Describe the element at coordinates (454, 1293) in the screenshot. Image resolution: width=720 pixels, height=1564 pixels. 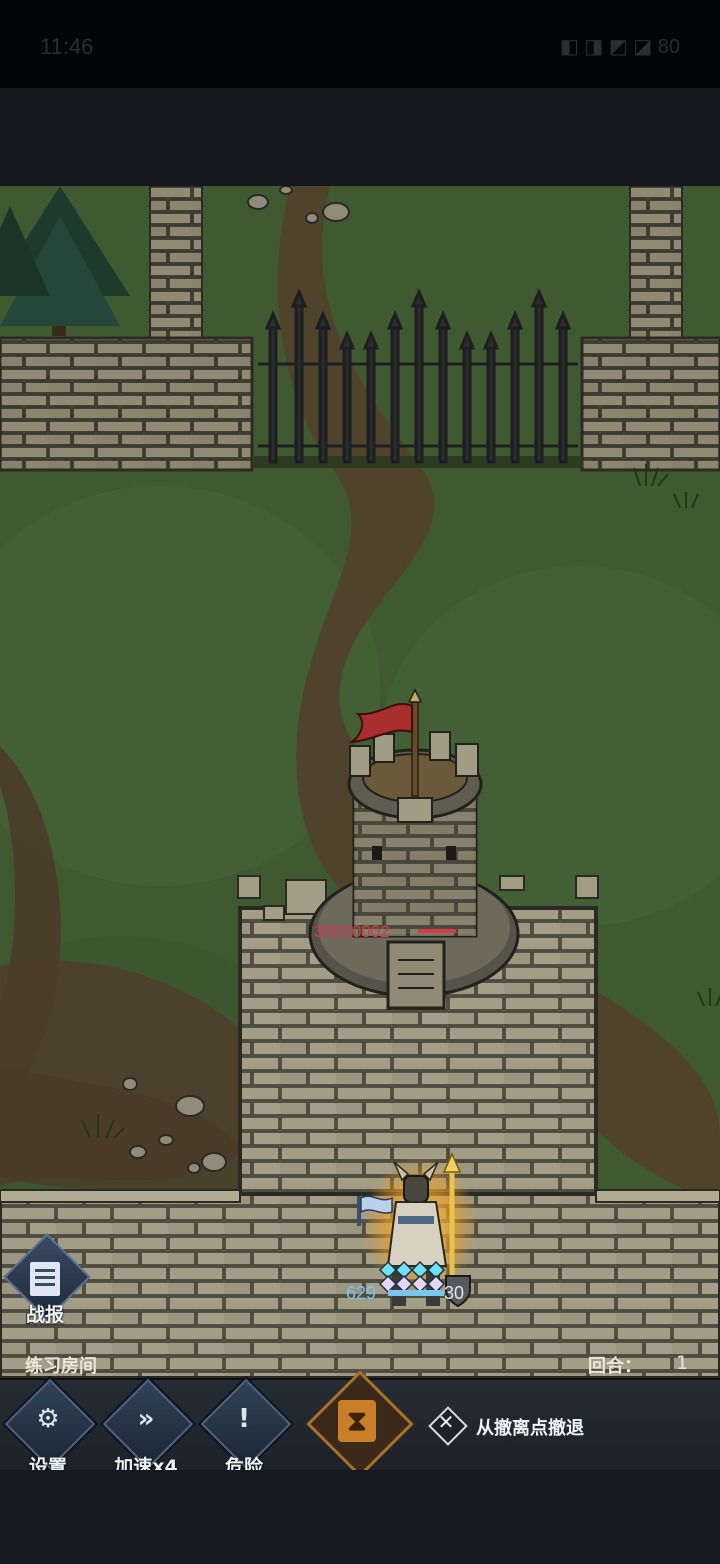
I see `hero-shield-value: 30` at that location.